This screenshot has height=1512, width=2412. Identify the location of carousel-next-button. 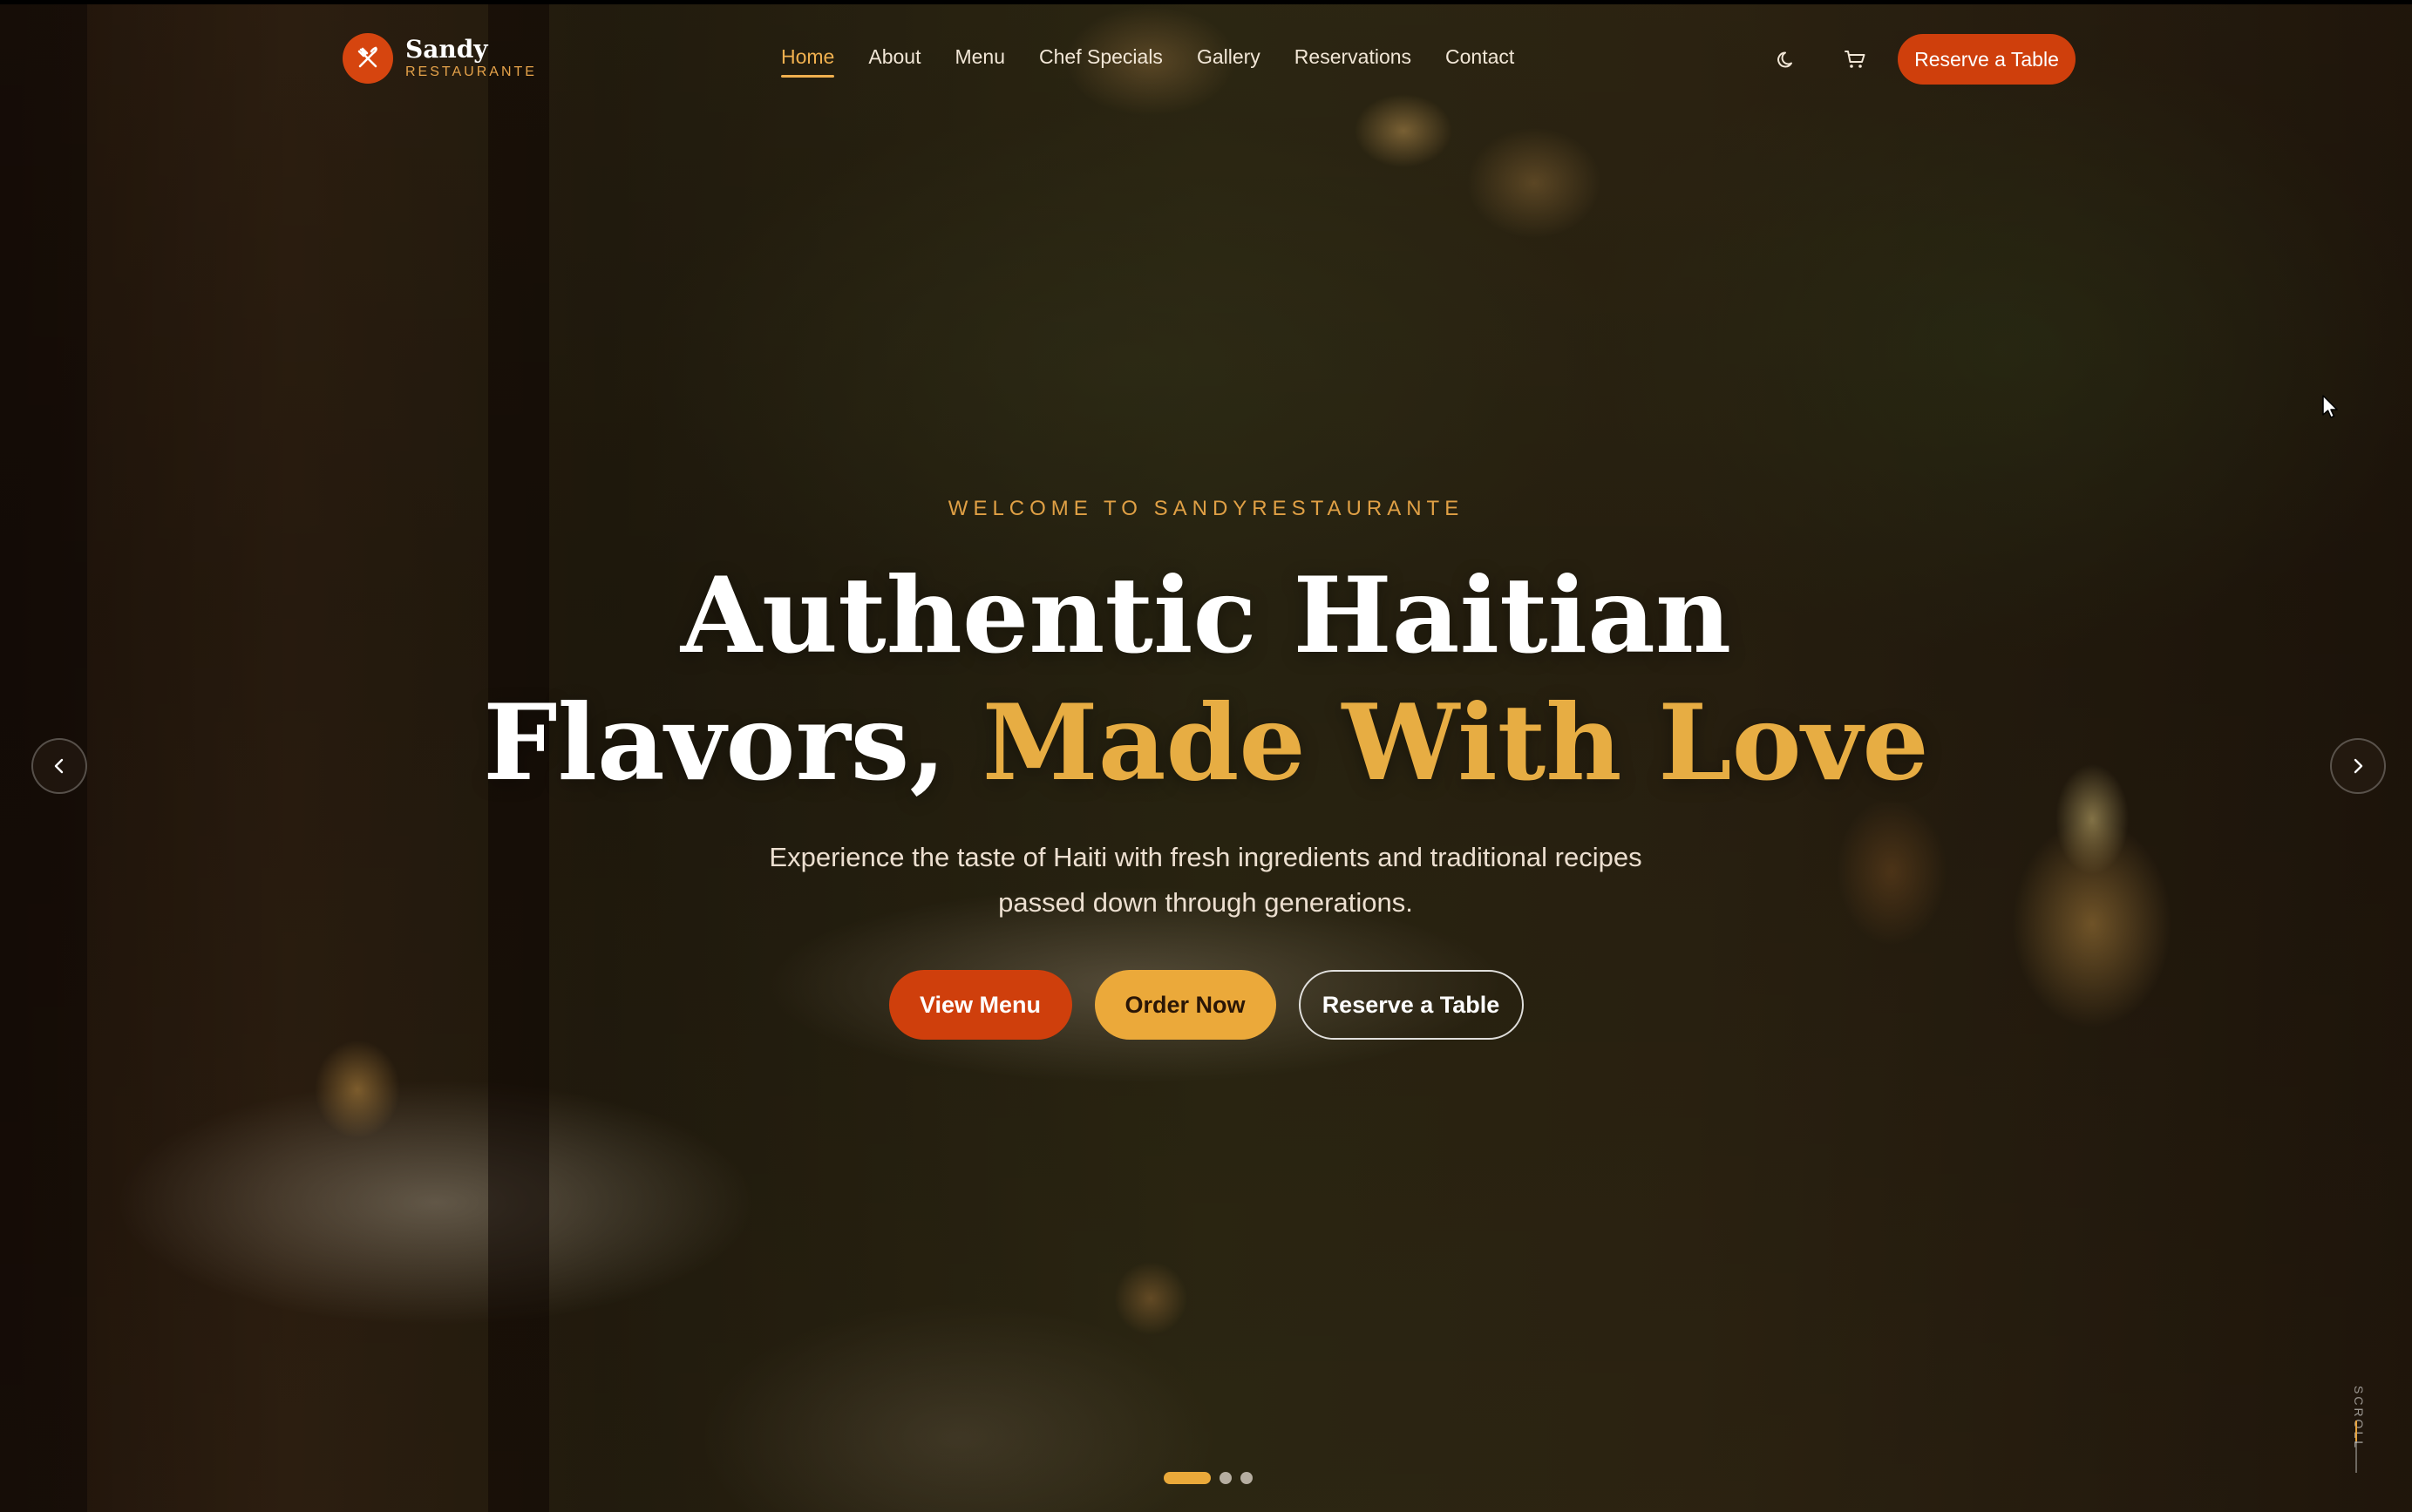
(2358, 766).